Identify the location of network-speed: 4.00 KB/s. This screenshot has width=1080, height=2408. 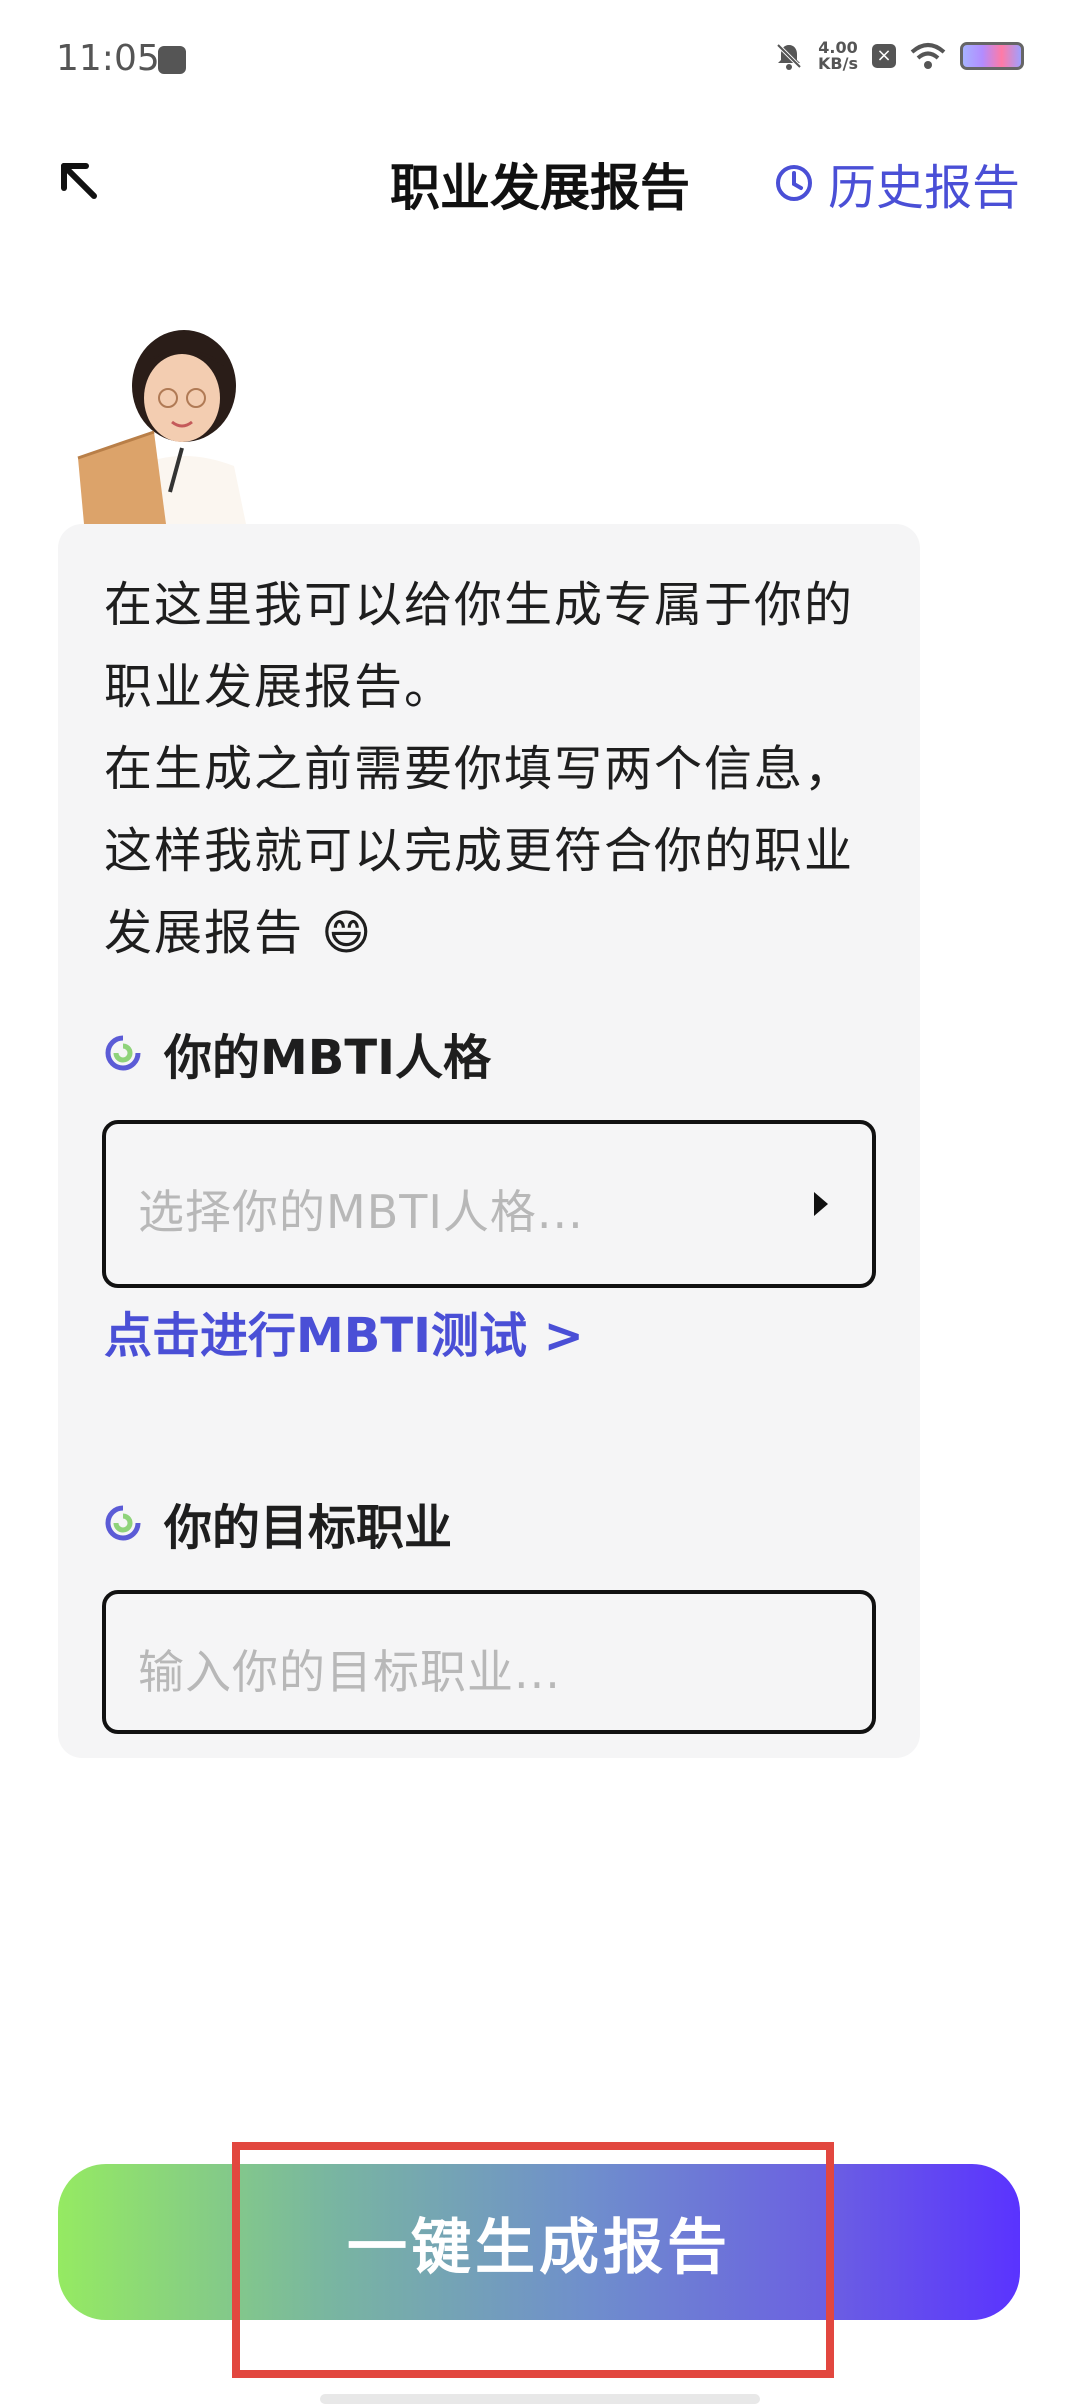
(838, 56).